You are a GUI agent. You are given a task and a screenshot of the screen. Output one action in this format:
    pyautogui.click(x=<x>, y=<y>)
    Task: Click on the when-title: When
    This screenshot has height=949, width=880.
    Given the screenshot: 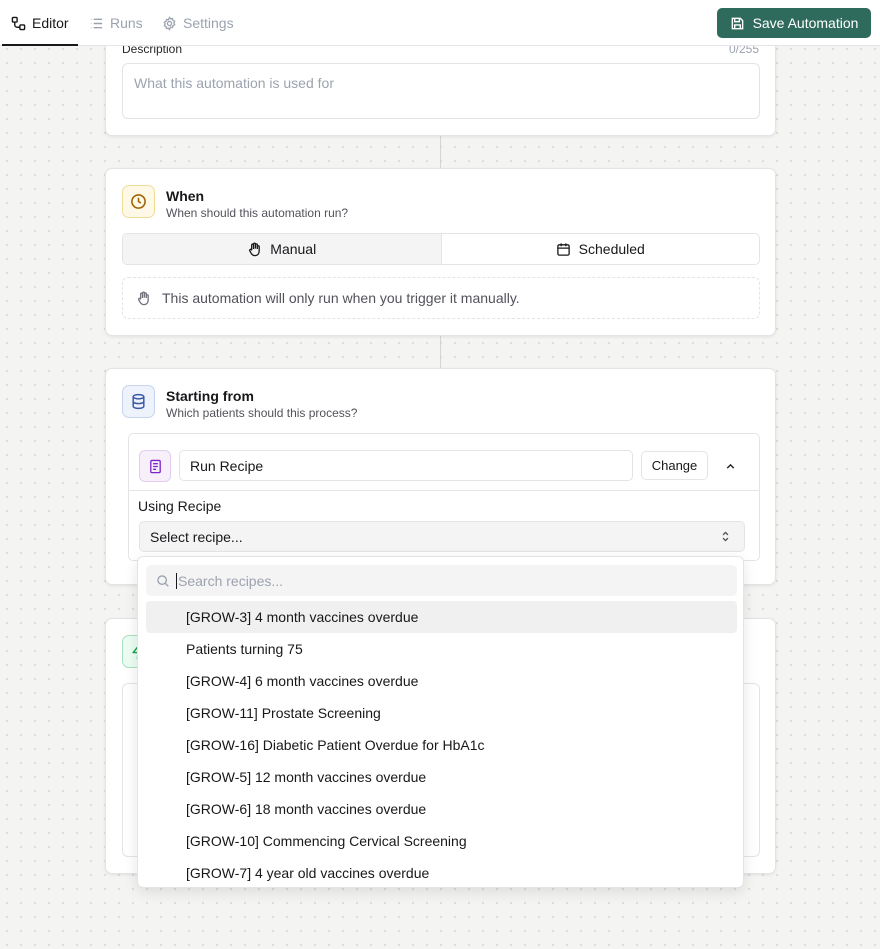 What is the action you would take?
    pyautogui.click(x=185, y=196)
    